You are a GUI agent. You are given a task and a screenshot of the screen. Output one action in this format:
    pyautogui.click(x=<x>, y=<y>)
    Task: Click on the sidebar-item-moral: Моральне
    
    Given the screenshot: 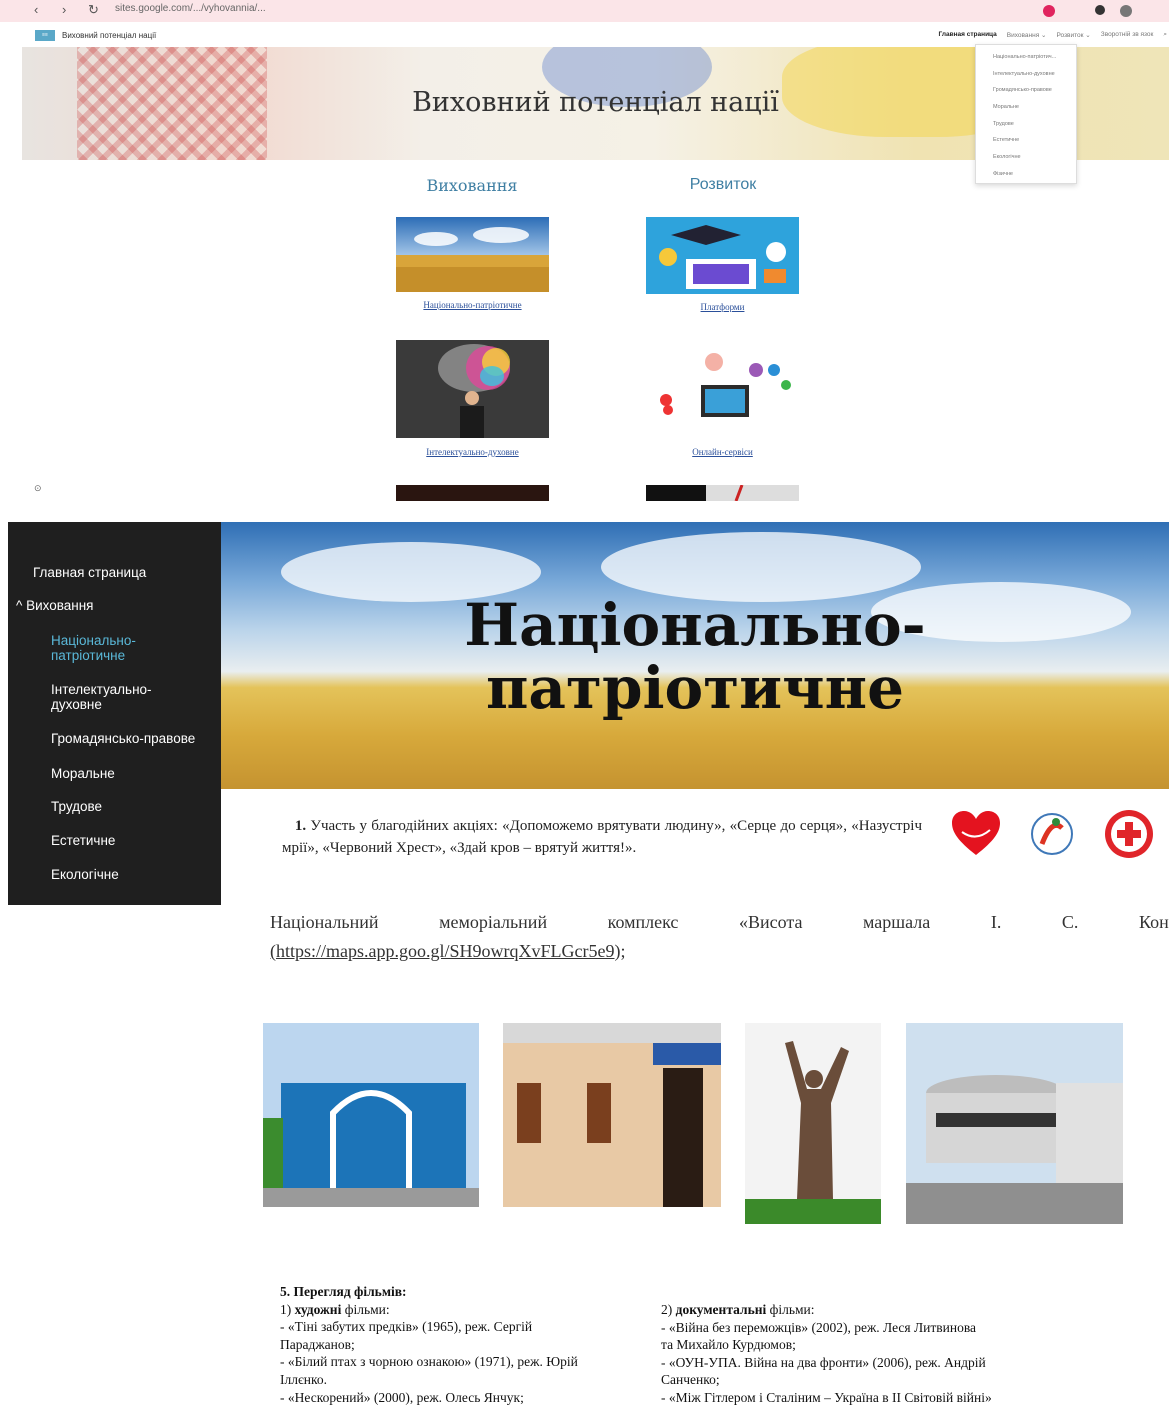 What is the action you would take?
    pyautogui.click(x=83, y=773)
    